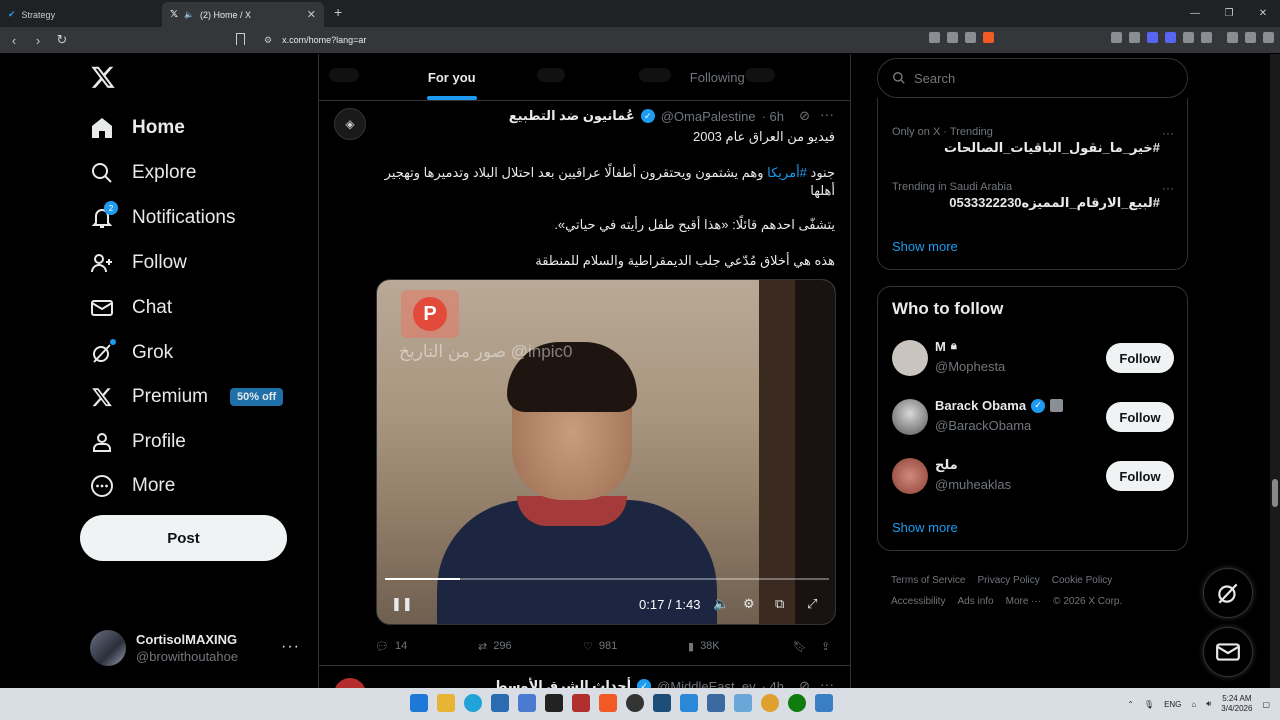 The image size is (1280, 720). I want to click on reload-icon: ↻, so click(62, 40).